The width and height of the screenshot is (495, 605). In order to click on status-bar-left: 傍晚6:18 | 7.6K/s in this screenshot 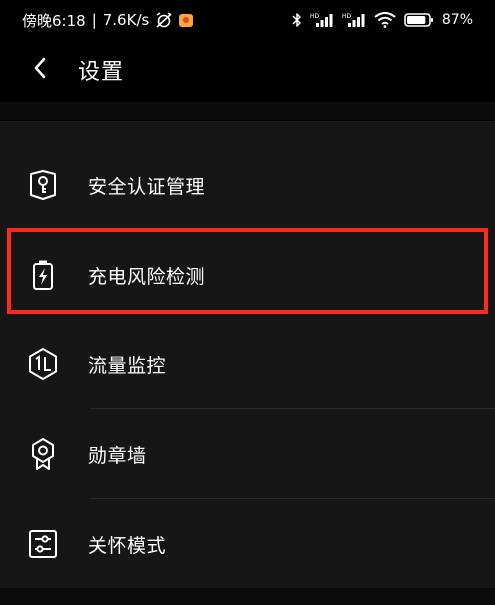, I will do `click(108, 20)`.